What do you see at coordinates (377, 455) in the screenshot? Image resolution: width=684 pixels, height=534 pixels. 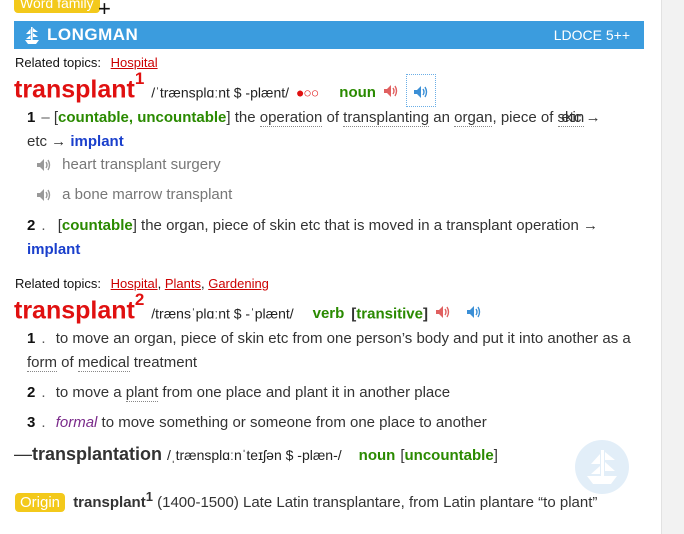 I see `derivative-pos: noun` at bounding box center [377, 455].